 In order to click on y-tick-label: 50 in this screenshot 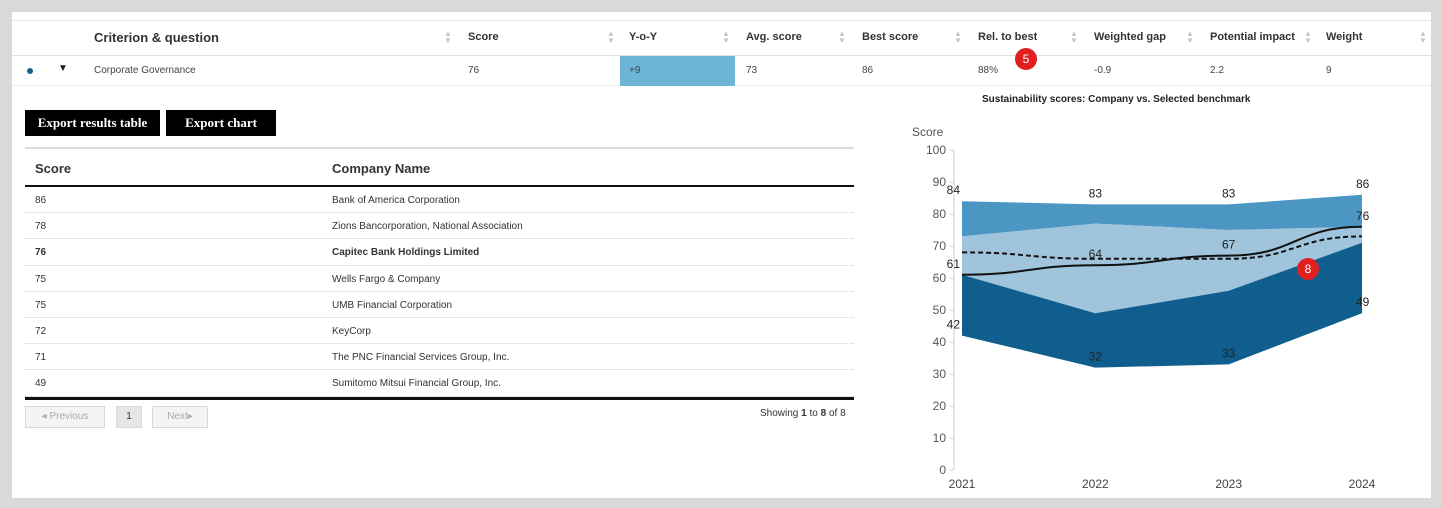, I will do `click(940, 310)`.